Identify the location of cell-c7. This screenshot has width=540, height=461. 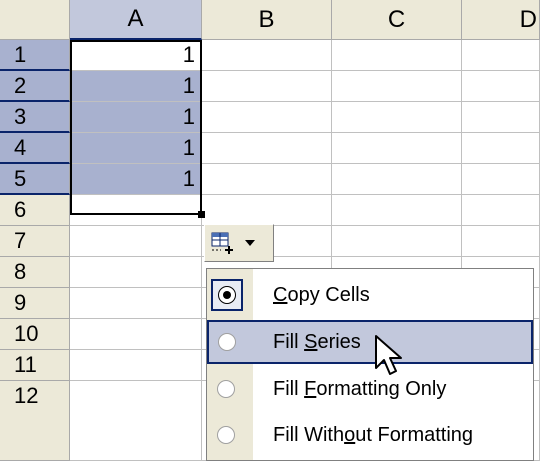
(397, 241).